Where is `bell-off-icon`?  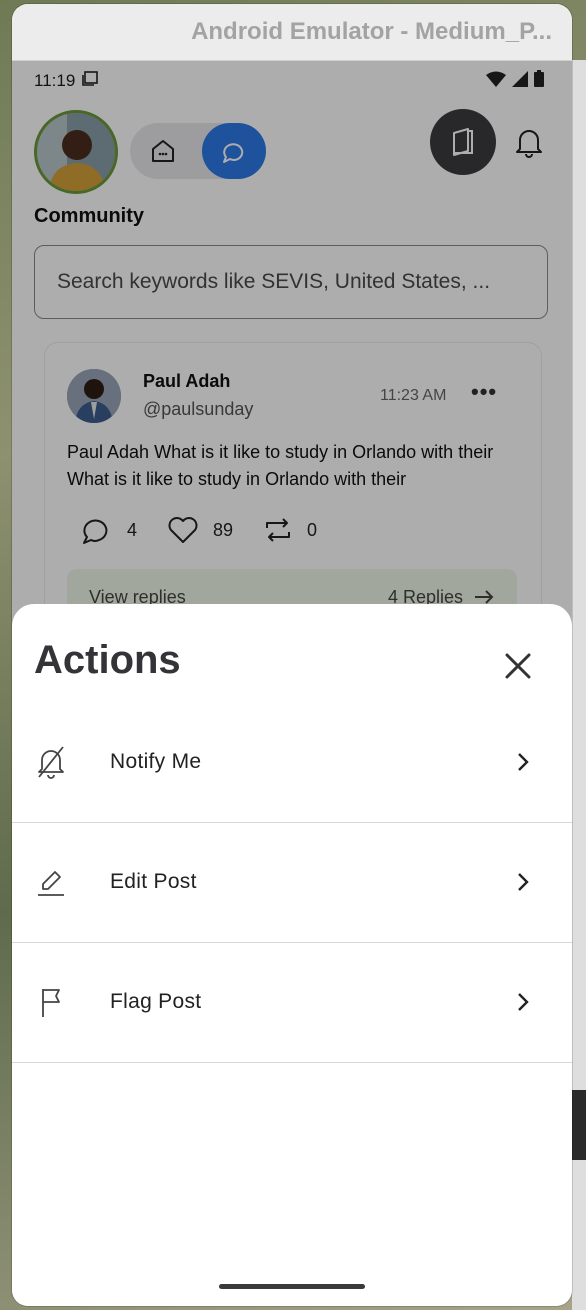 bell-off-icon is located at coordinates (51, 762).